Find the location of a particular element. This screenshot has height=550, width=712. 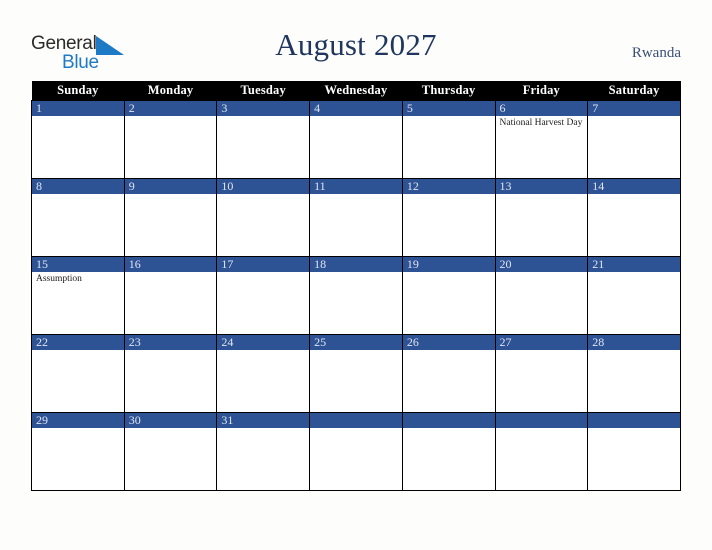

calendar-day-cell: 30 is located at coordinates (170, 451).